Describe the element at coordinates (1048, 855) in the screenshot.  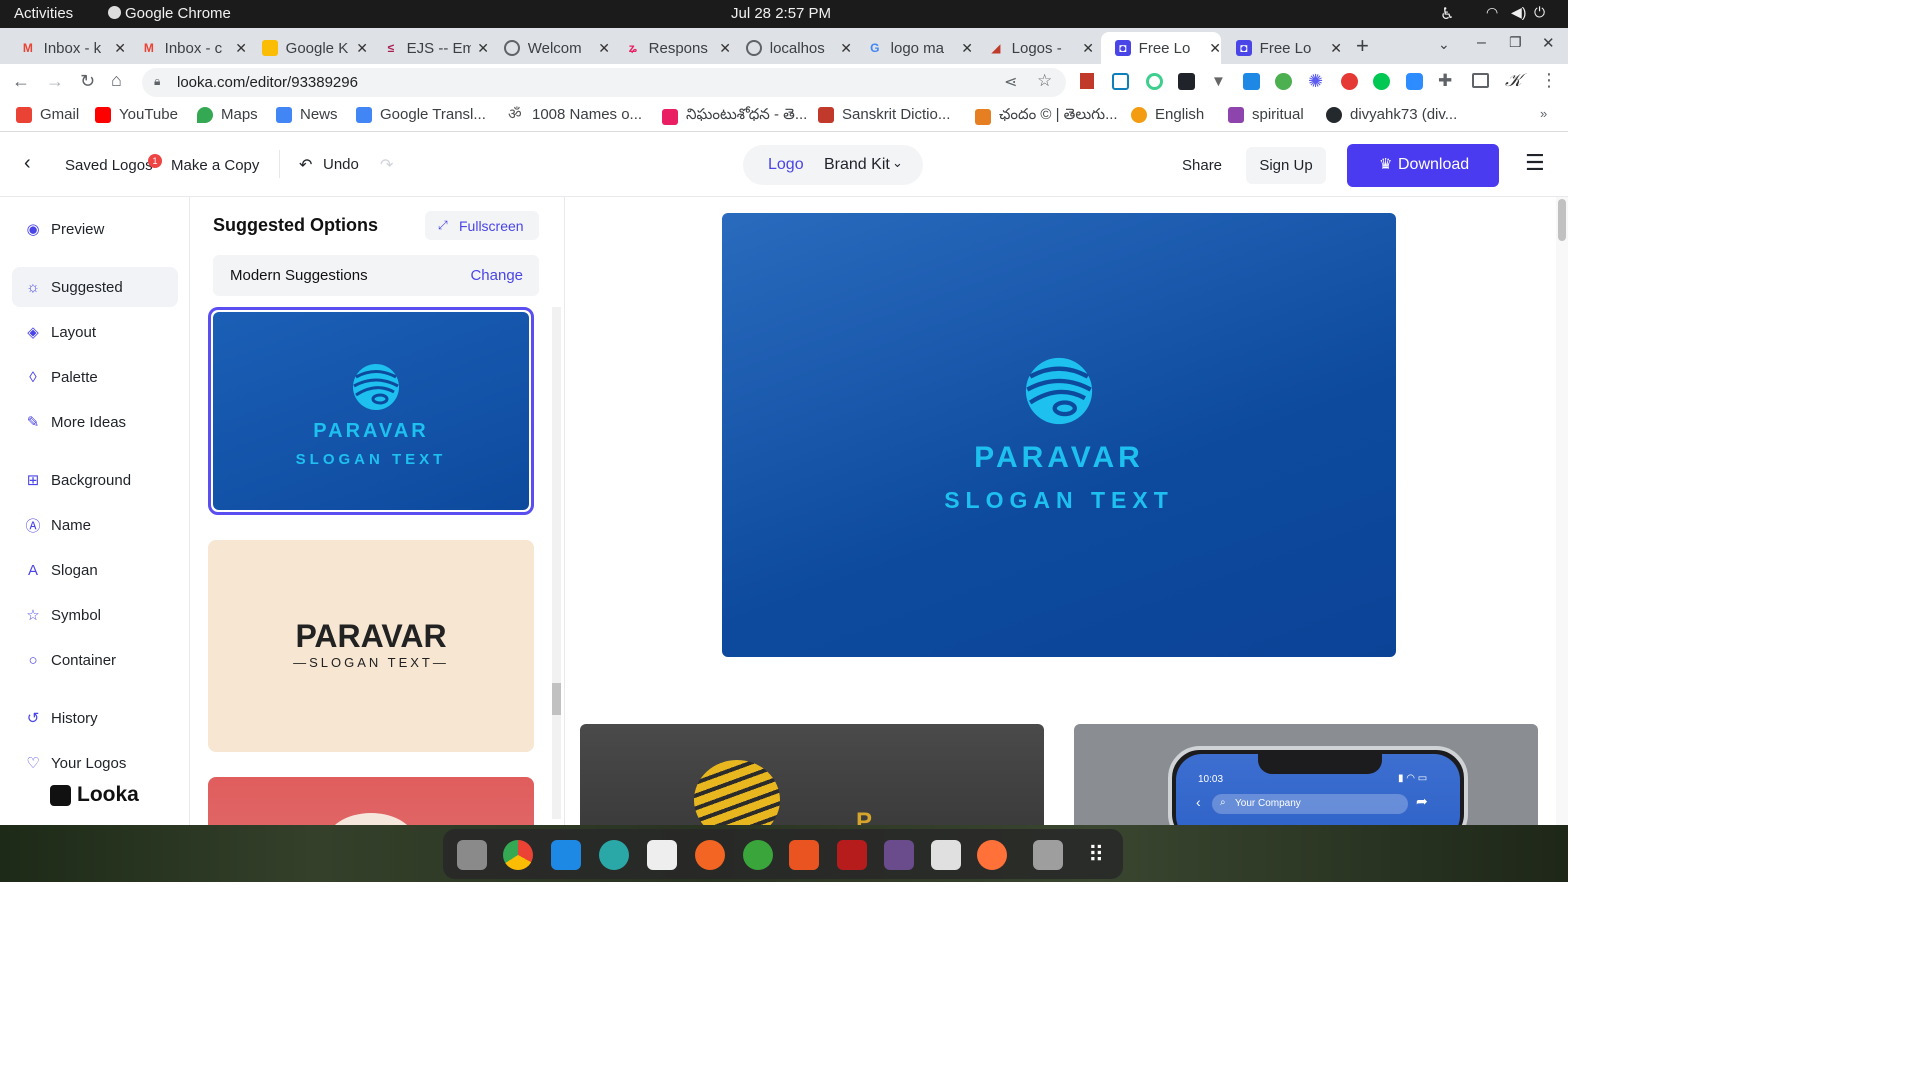
I see `trash-icon` at that location.